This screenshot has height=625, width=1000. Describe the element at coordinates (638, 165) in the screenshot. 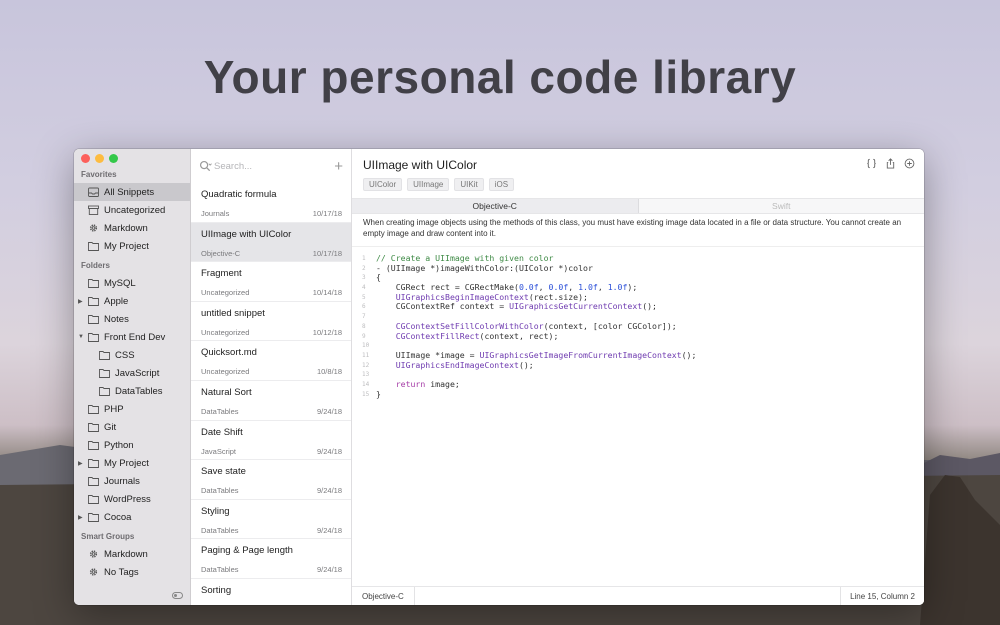

I see `snippet-title: UIImage with UIColor` at that location.